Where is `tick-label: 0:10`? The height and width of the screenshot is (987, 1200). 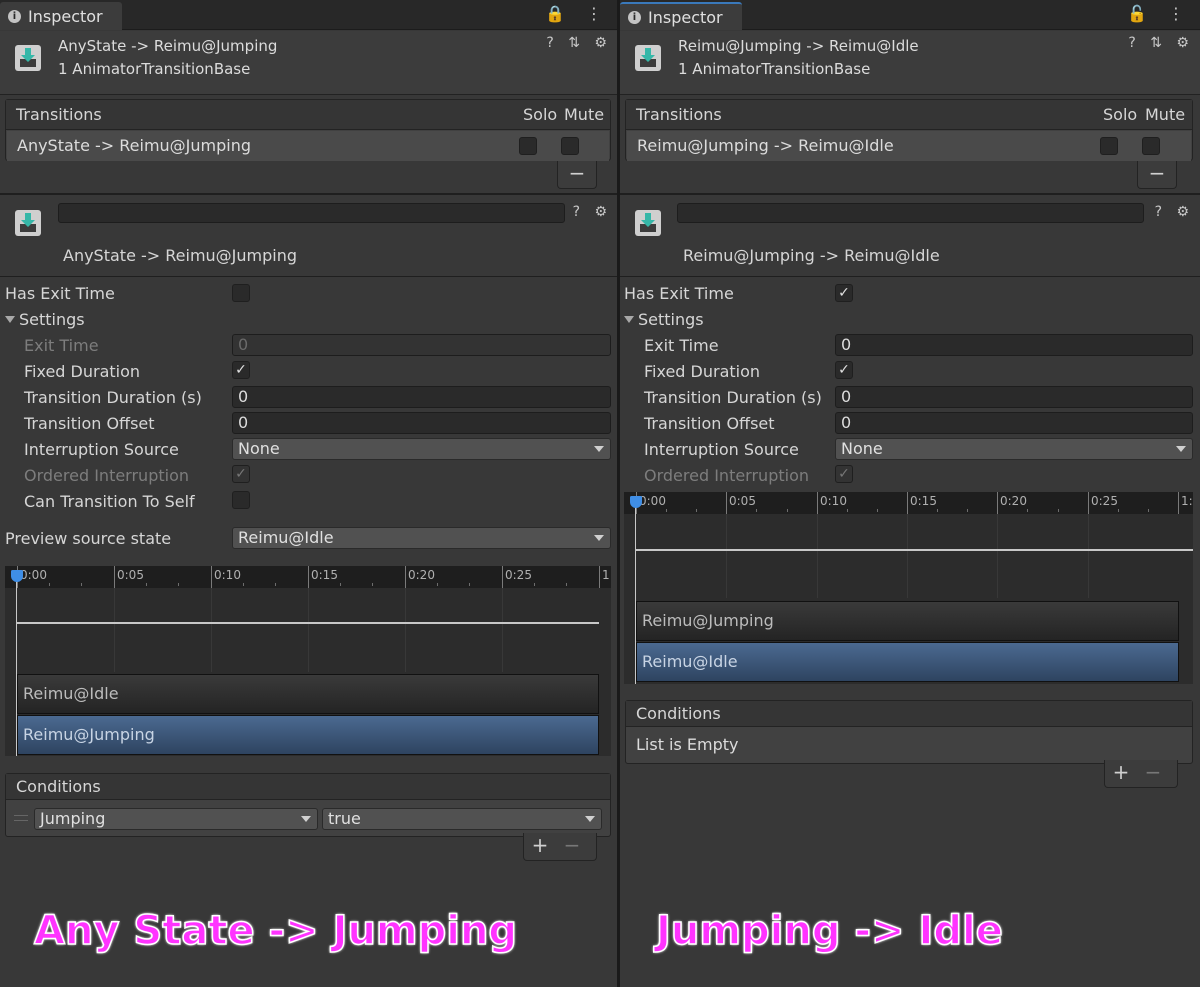 tick-label: 0:10 is located at coordinates (226, 577).